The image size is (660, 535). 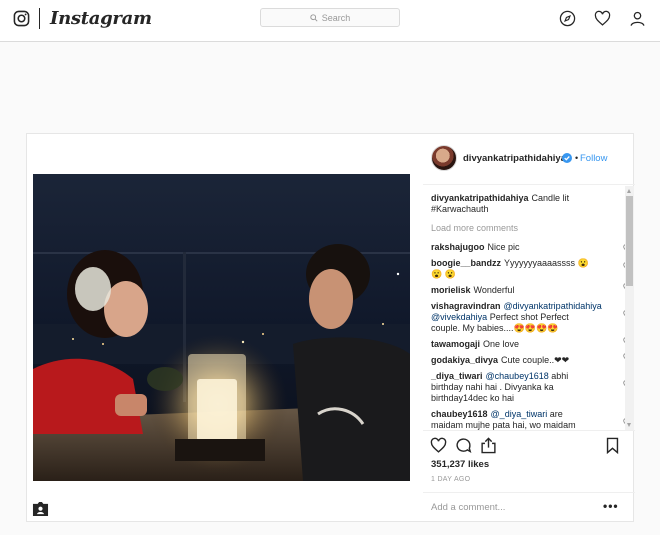 What do you see at coordinates (101, 18) in the screenshot?
I see `instagram-wordmark: Instagram` at bounding box center [101, 18].